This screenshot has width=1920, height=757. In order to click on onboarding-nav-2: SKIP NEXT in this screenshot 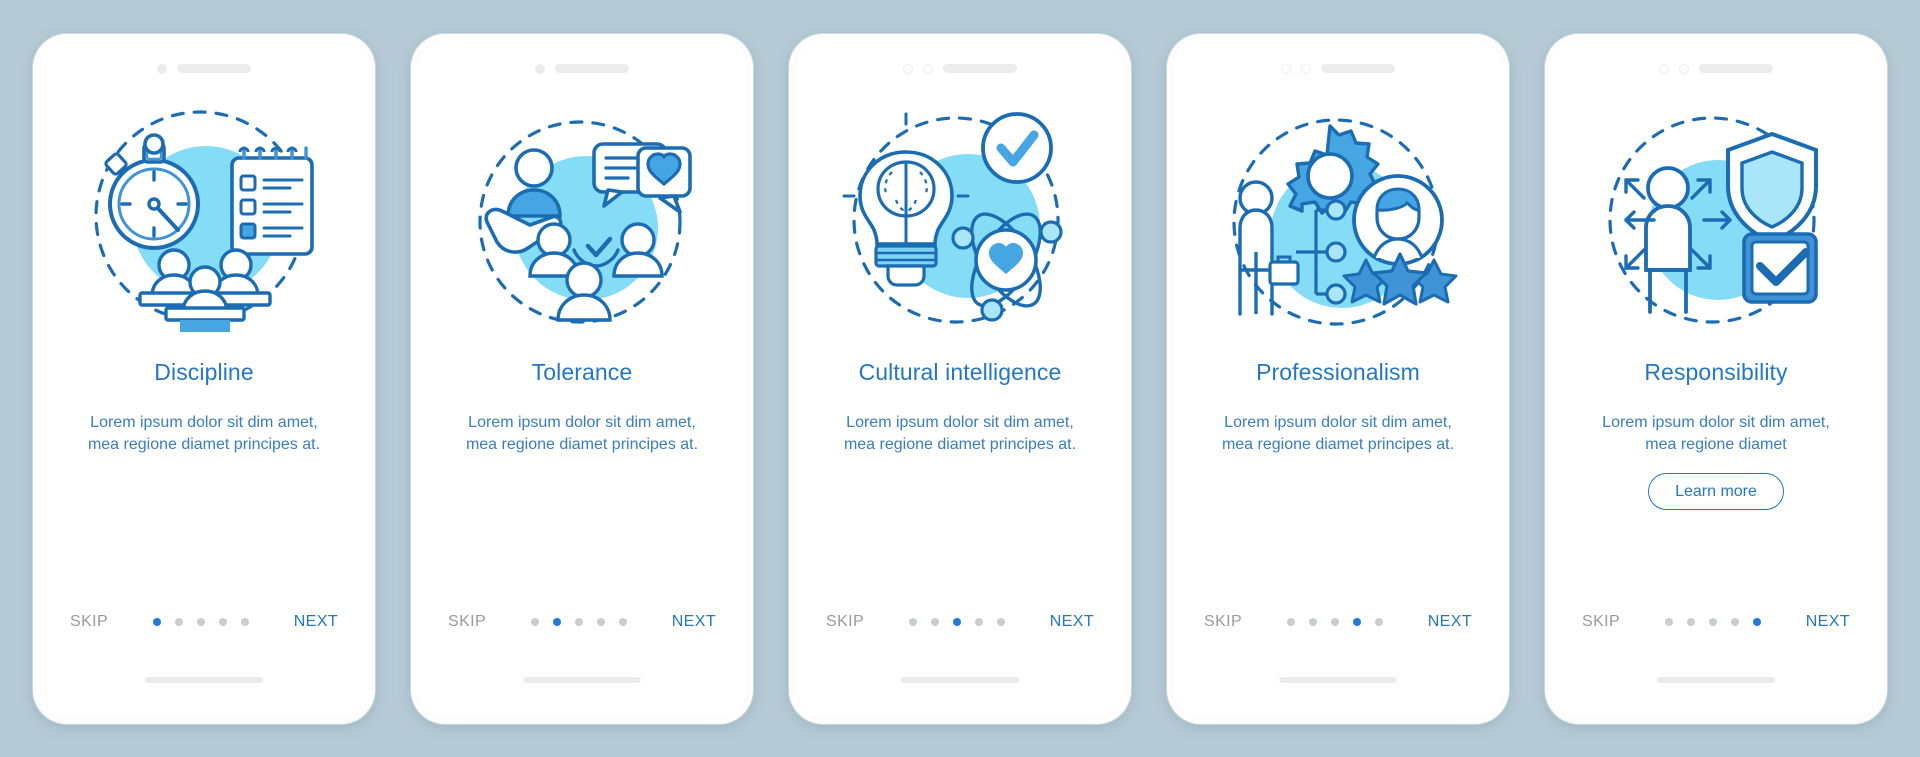, I will do `click(582, 622)`.